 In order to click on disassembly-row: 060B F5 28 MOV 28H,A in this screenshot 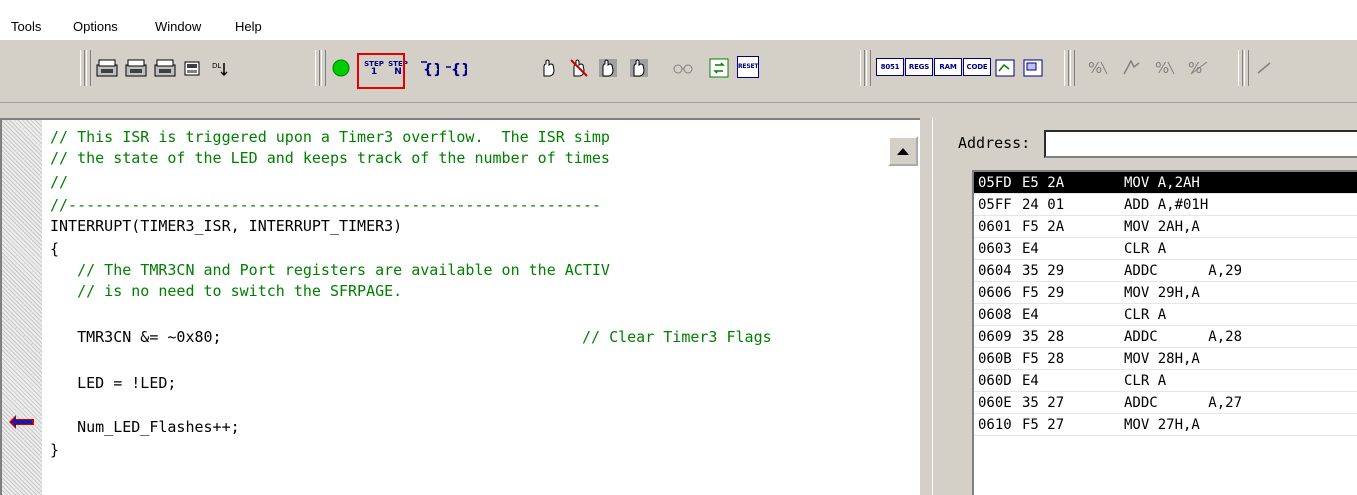, I will do `click(1165, 359)`.